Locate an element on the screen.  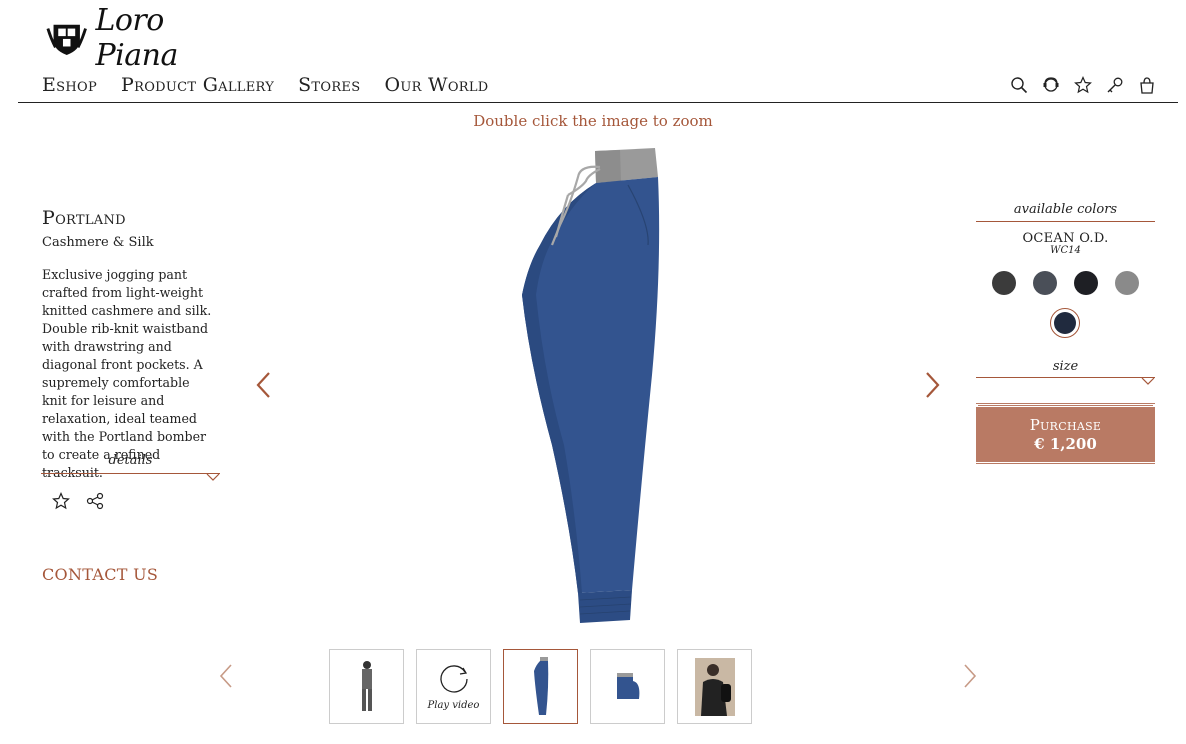
thumbnail-pants-folded is located at coordinates (627, 686).